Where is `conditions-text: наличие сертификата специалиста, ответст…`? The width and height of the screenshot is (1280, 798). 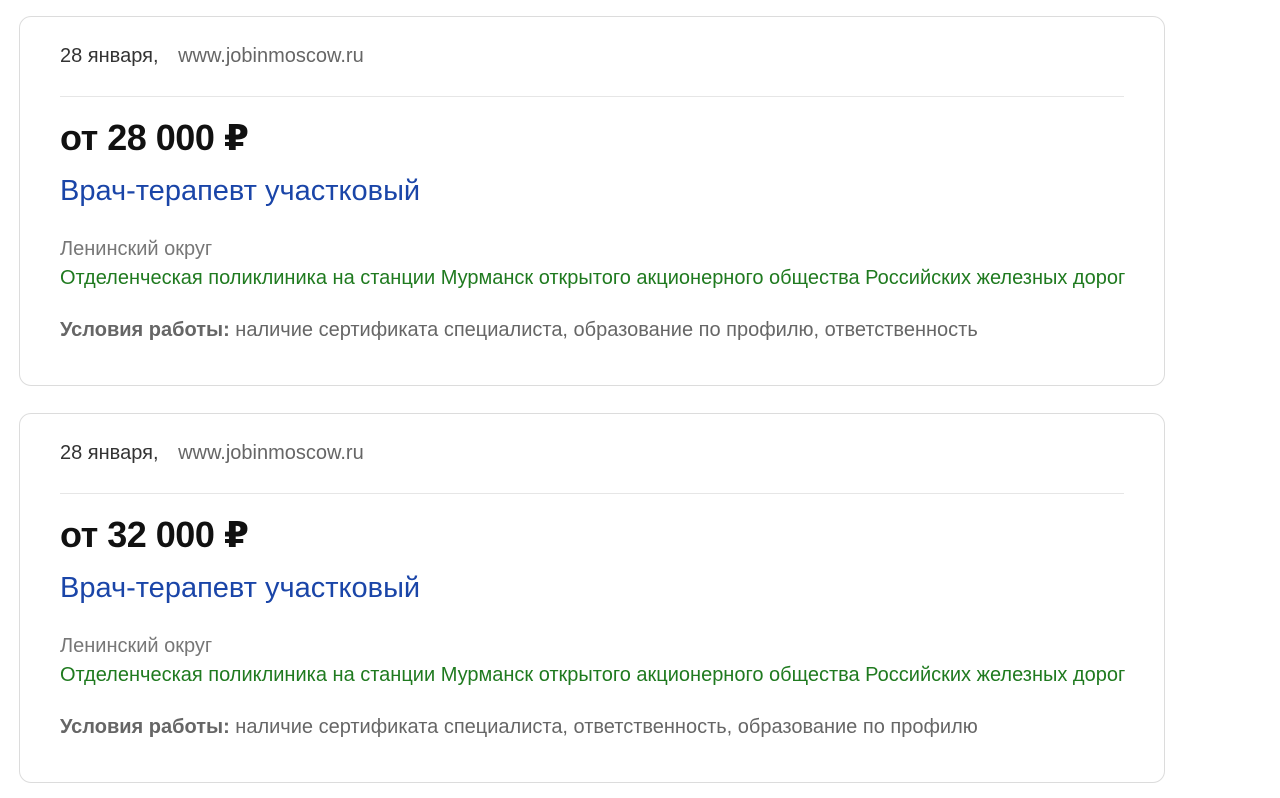
conditions-text: наличие сертификата специалиста, ответст… is located at coordinates (606, 727).